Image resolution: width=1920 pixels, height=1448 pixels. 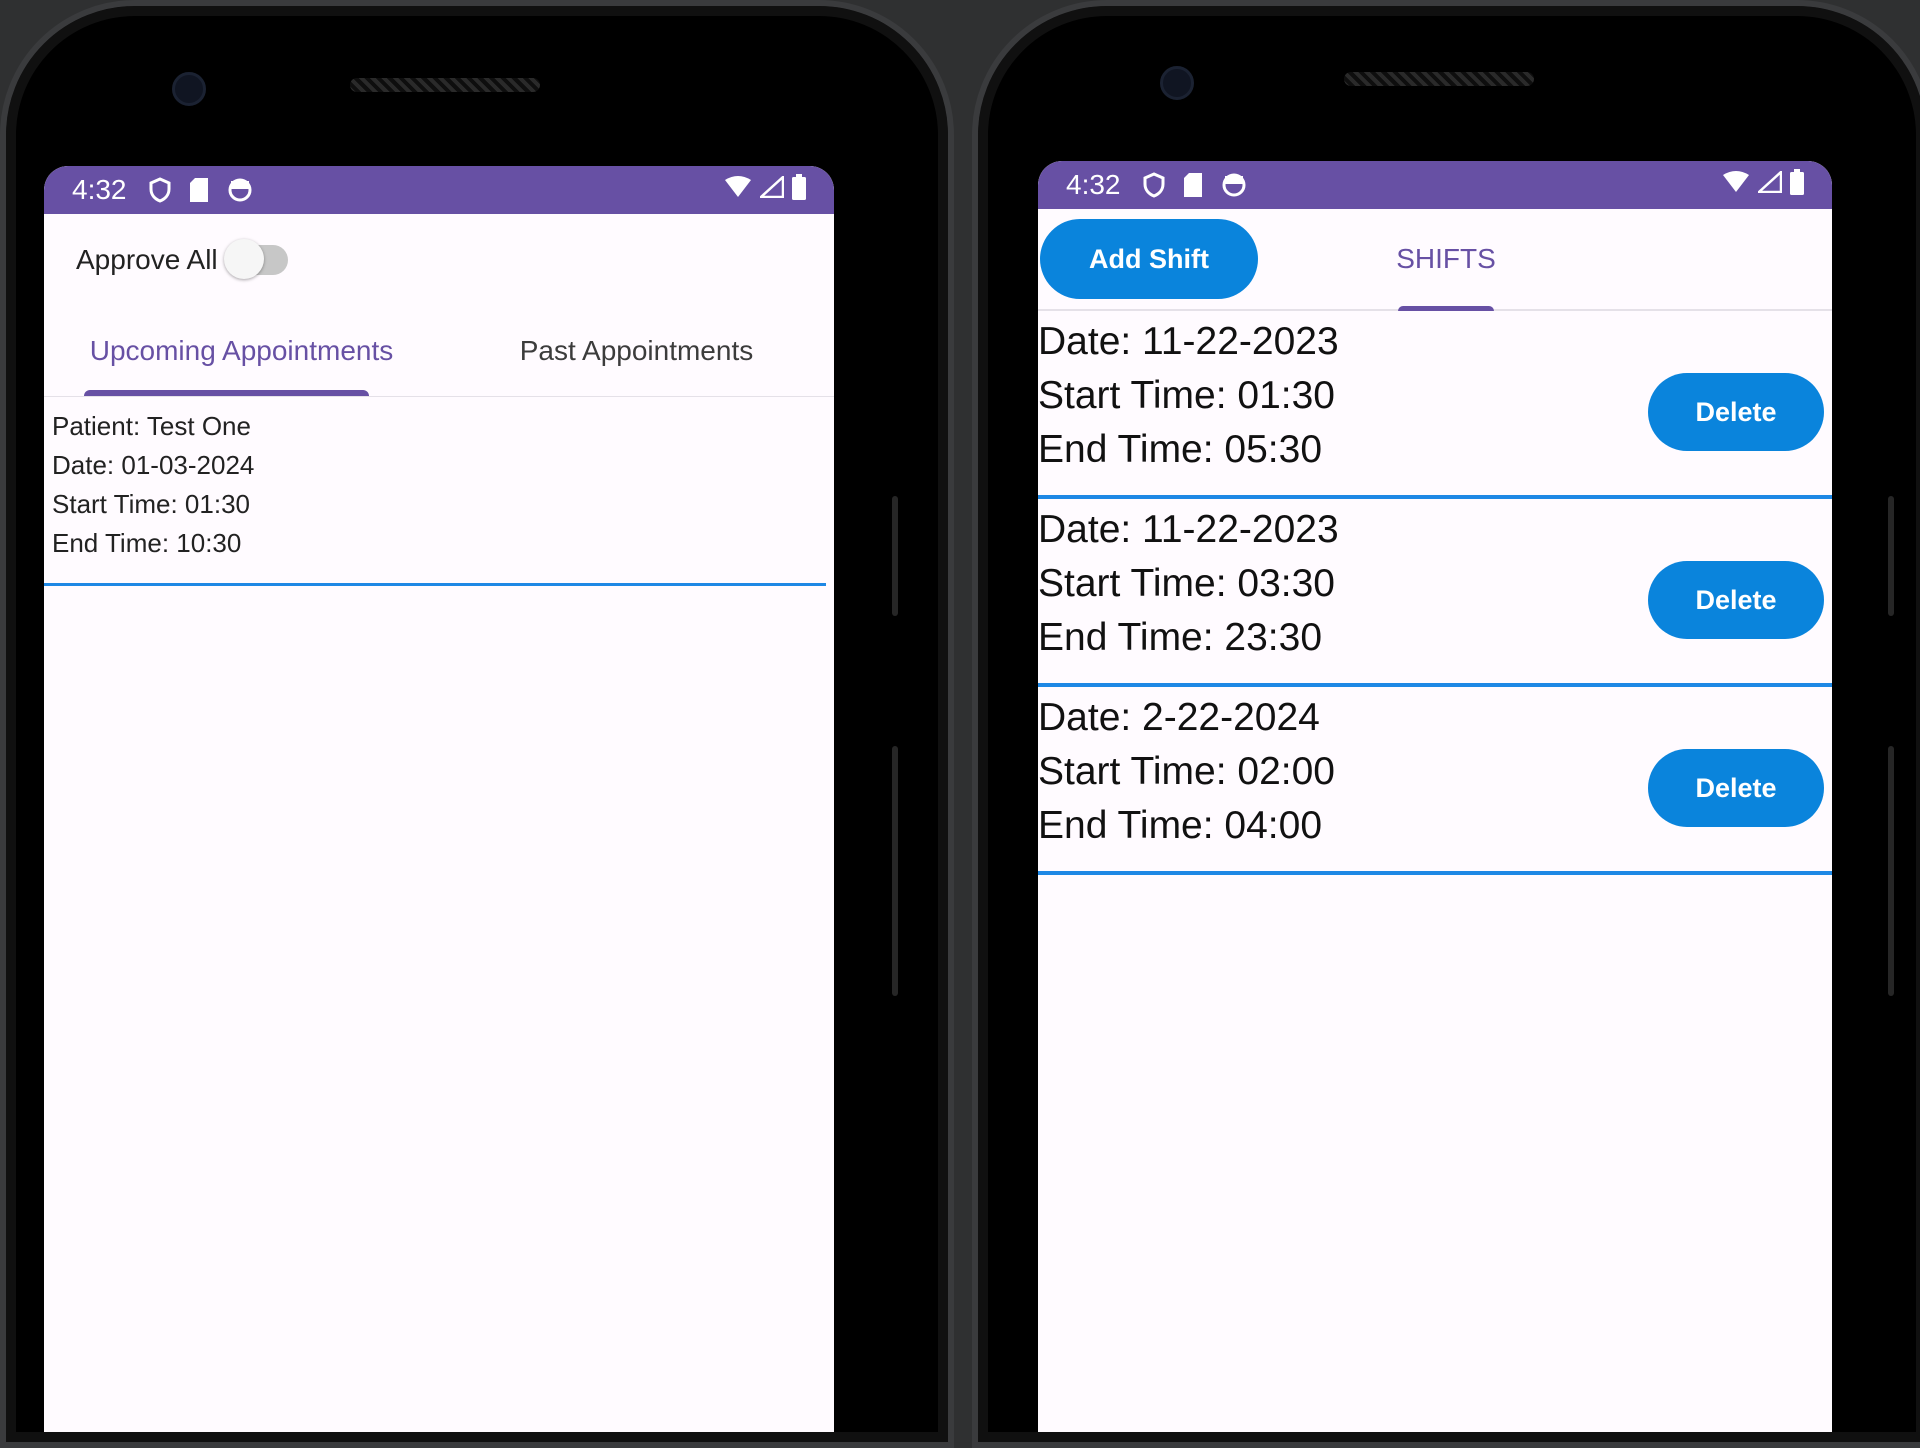 I want to click on appointment-patient: Patient: Test One, so click(x=151, y=426).